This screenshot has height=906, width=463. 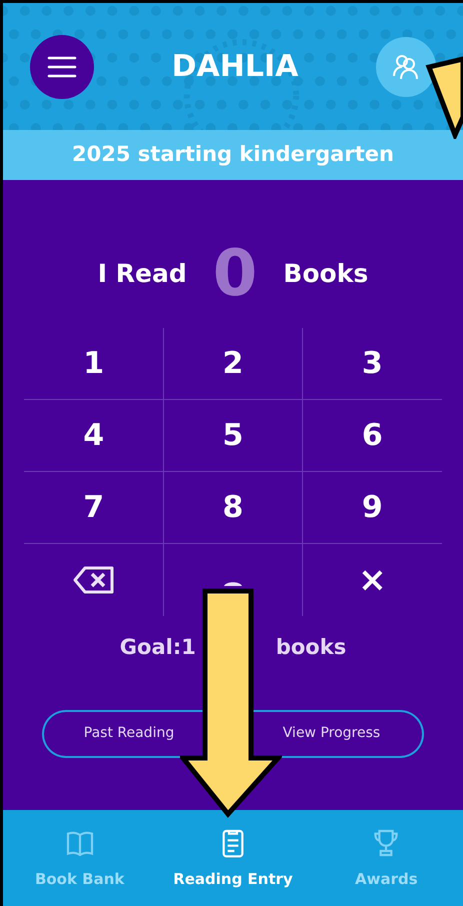 What do you see at coordinates (372, 580) in the screenshot?
I see `clear-key: ×` at bounding box center [372, 580].